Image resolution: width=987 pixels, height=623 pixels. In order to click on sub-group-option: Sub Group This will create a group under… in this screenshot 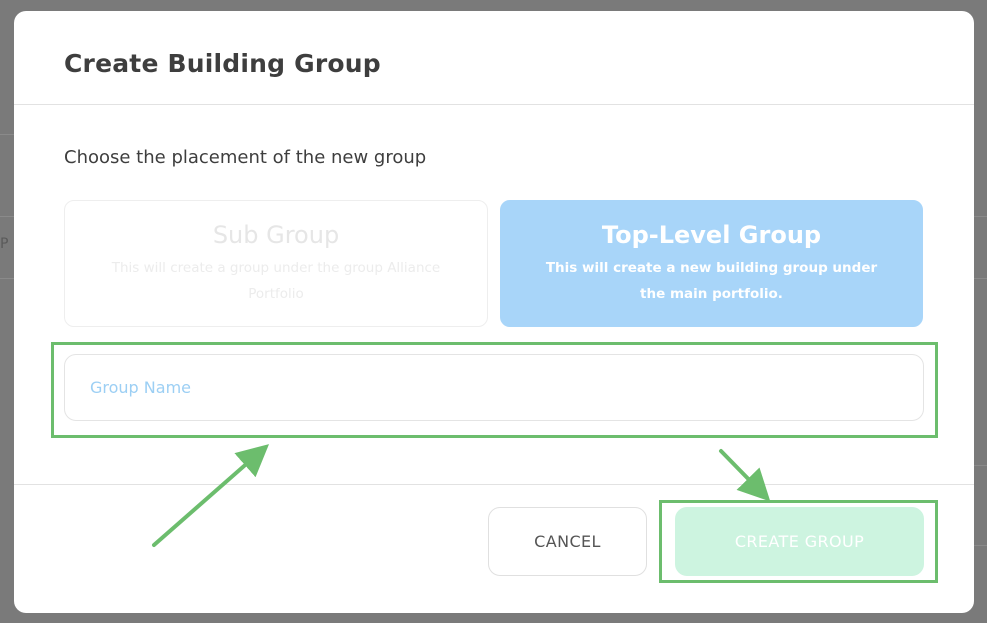, I will do `click(276, 263)`.